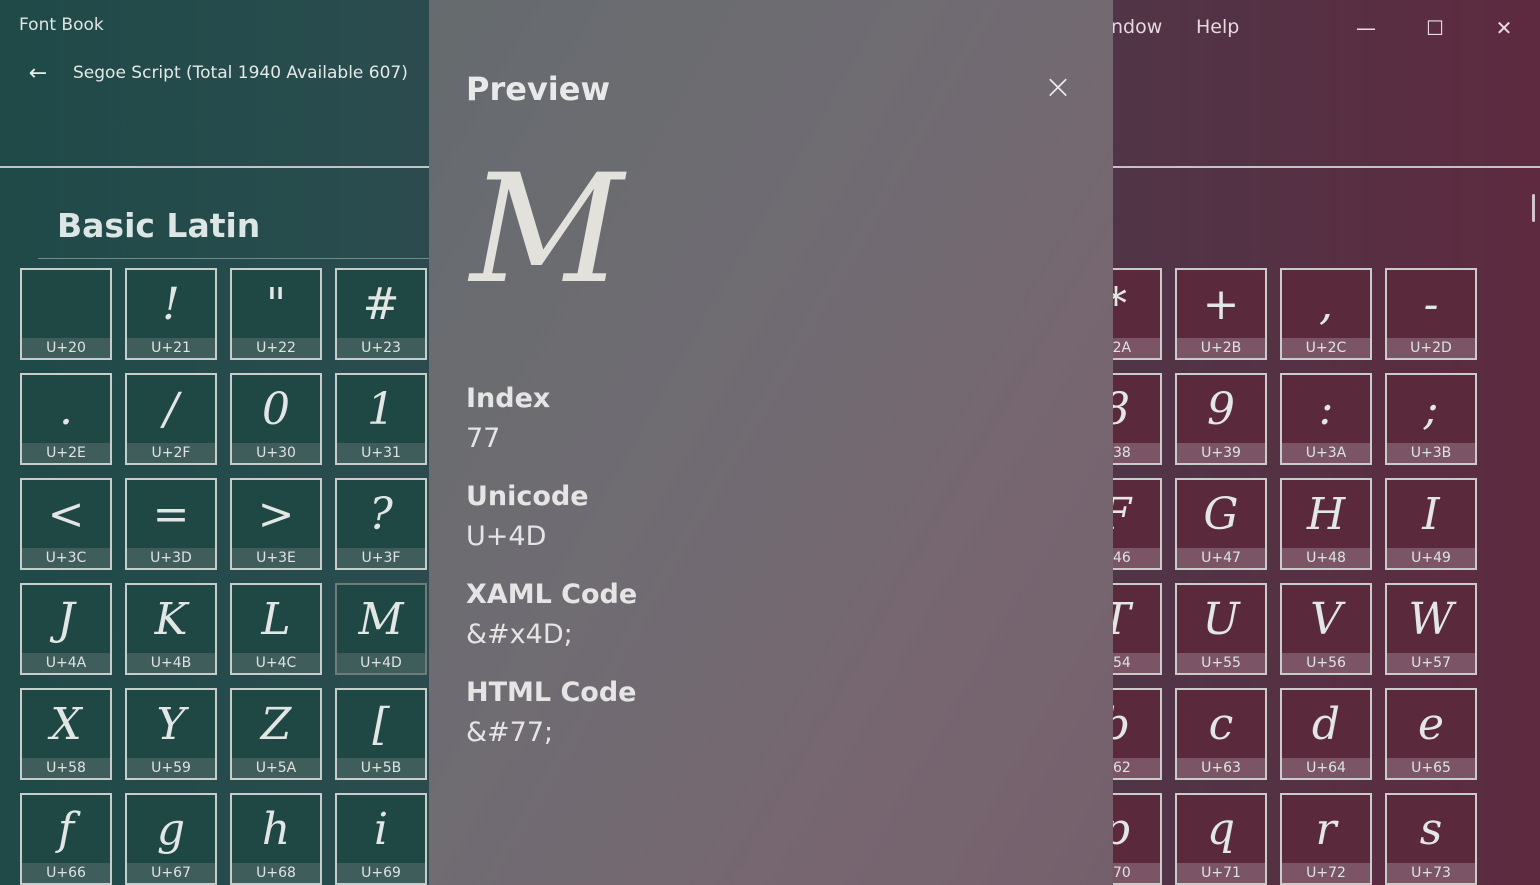  Describe the element at coordinates (1326, 663) in the screenshot. I see `glyph-code: U+56` at that location.